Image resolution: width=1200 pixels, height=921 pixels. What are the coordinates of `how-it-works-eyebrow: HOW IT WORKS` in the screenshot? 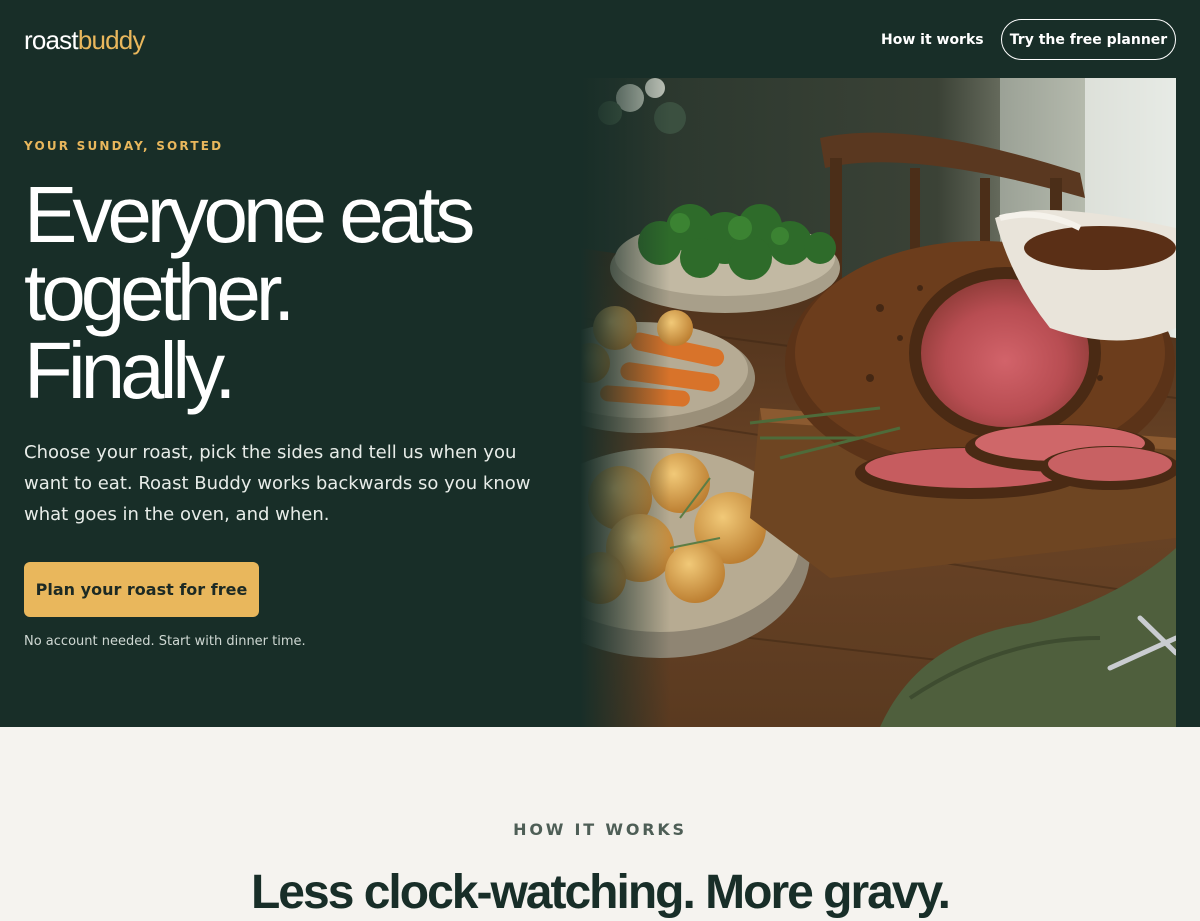 It's located at (600, 829).